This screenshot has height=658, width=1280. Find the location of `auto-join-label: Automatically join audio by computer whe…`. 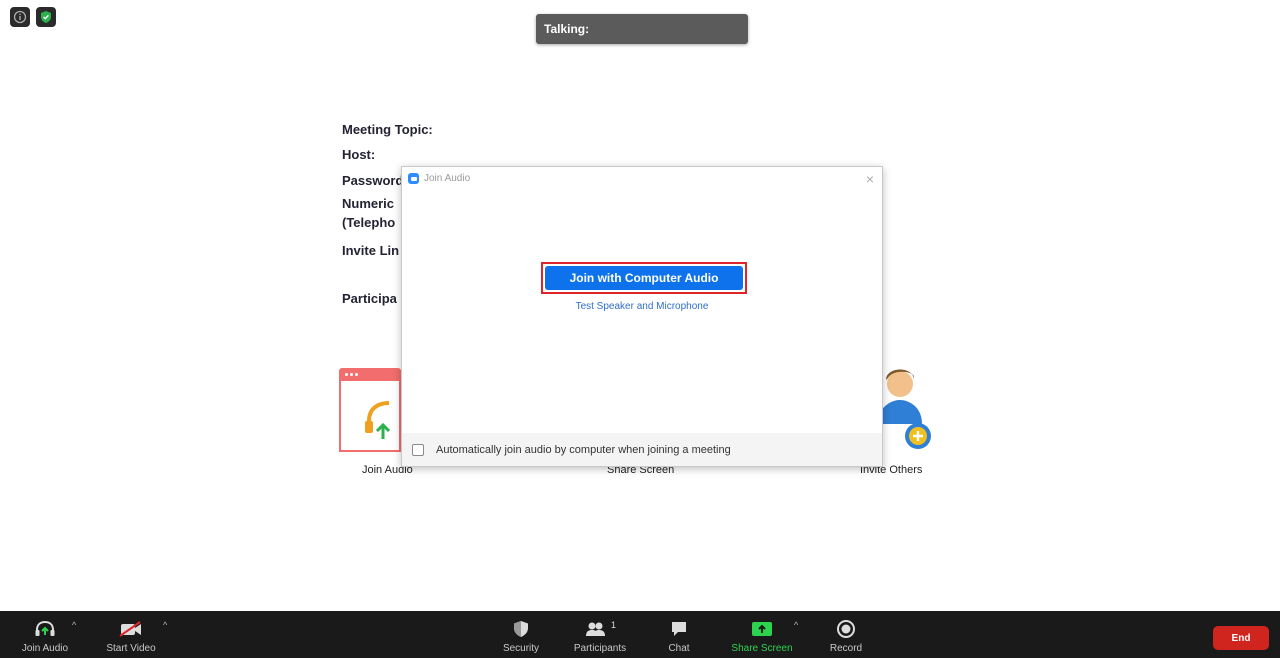

auto-join-label: Automatically join audio by computer whe… is located at coordinates (583, 449).